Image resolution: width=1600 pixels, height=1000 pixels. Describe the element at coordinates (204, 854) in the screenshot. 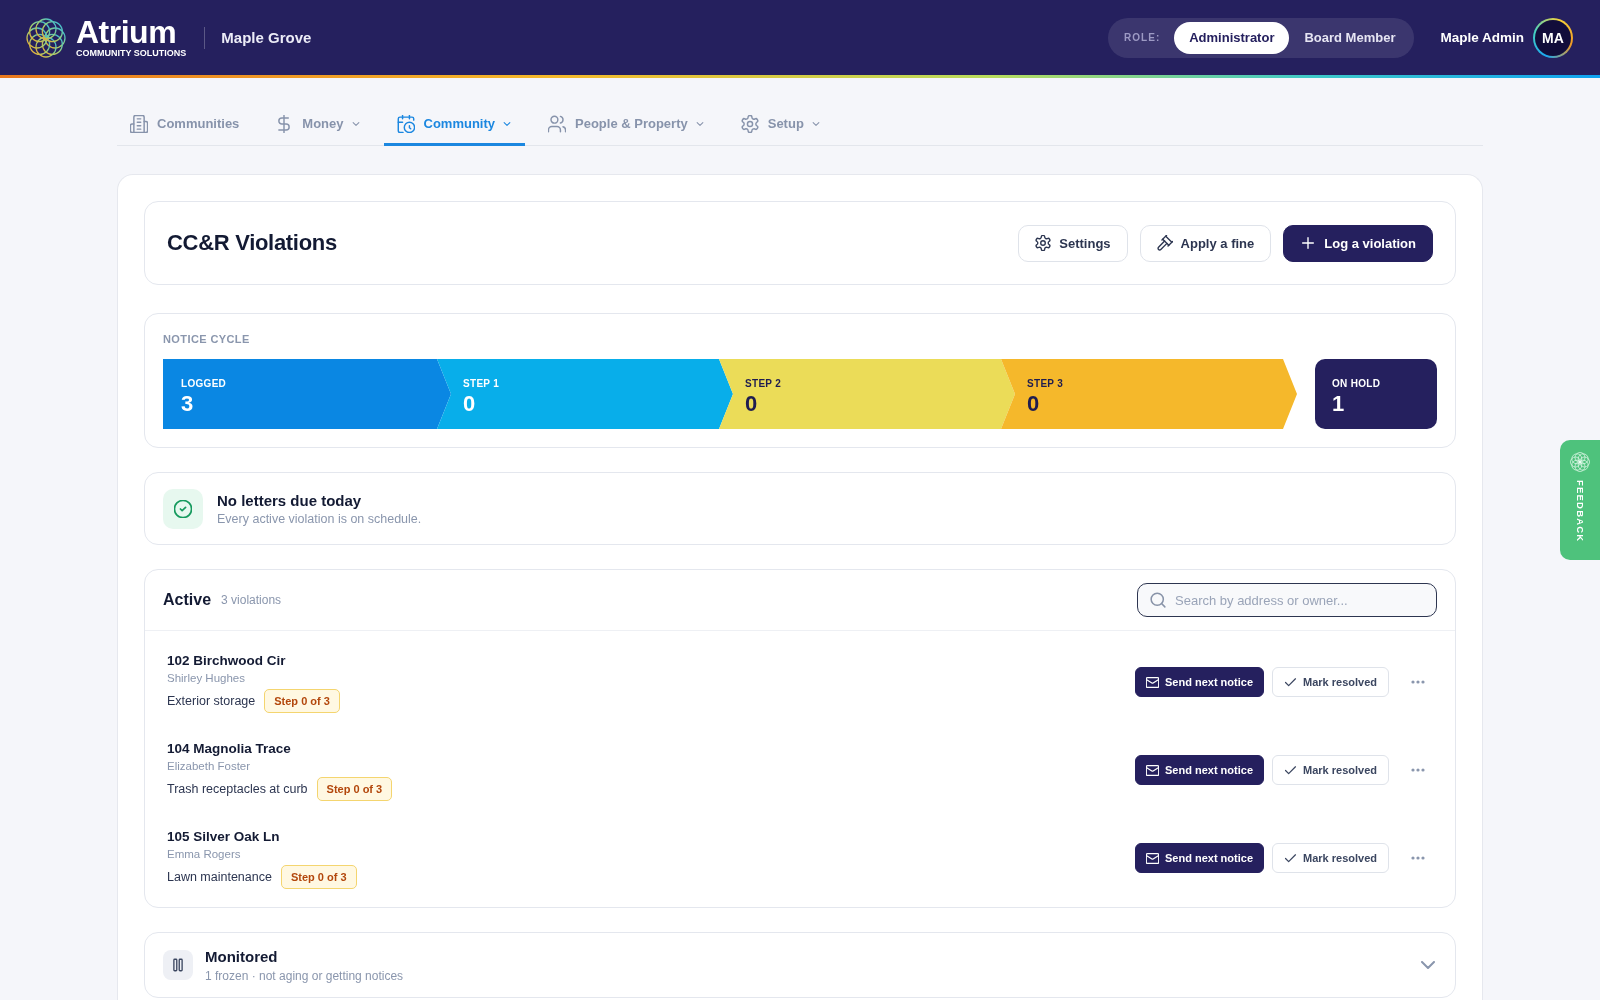

I see `owner-name: Emma Rogers` at that location.